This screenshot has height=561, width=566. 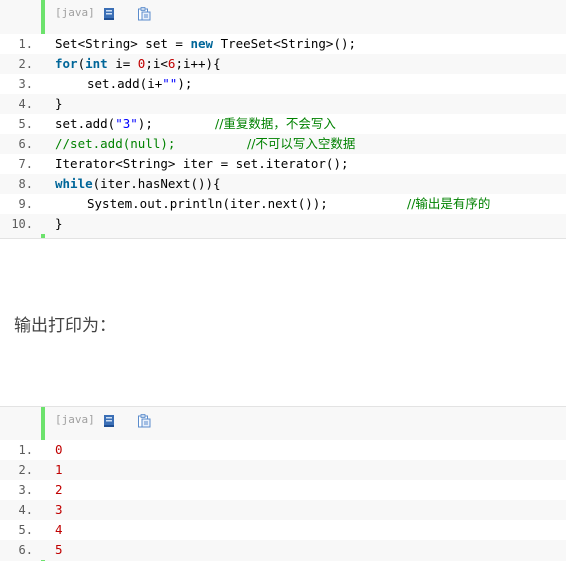 What do you see at coordinates (283, 450) in the screenshot?
I see `output-line: 1. 0` at bounding box center [283, 450].